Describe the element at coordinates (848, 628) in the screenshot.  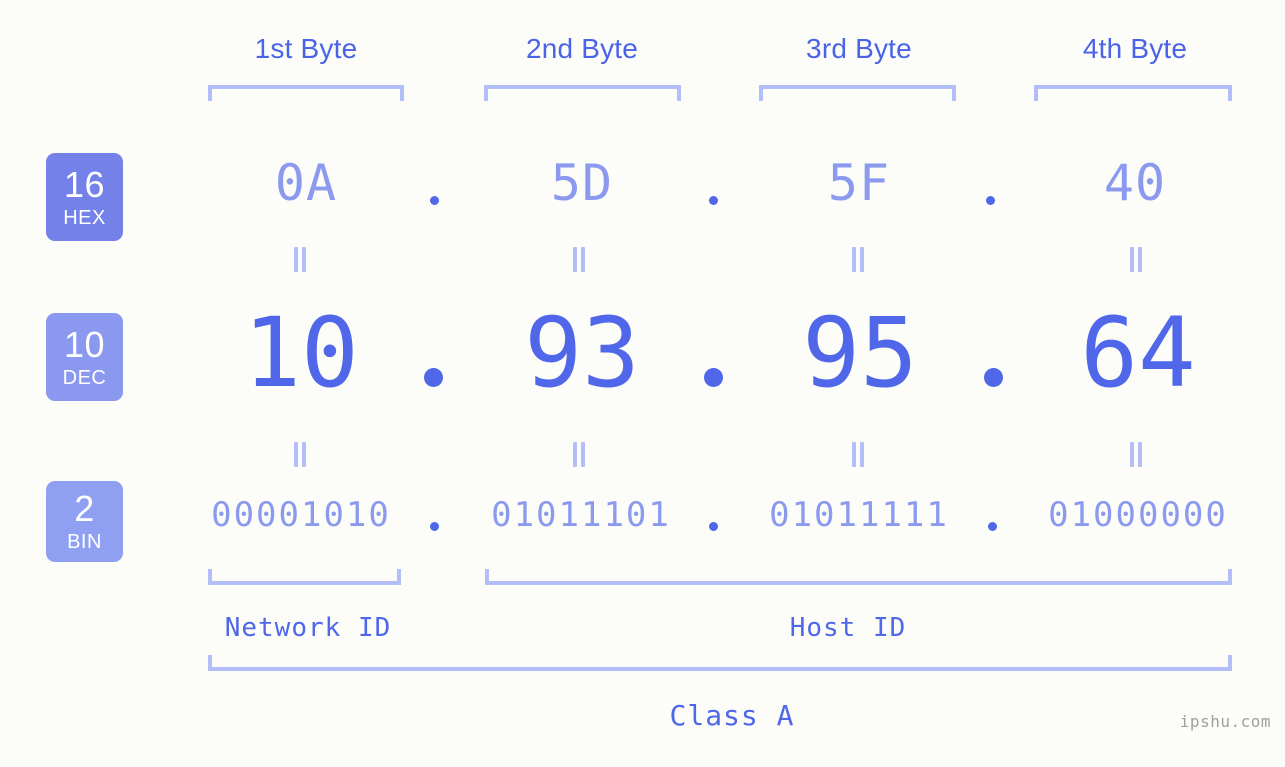
I see `host-id-label: Host ID` at that location.